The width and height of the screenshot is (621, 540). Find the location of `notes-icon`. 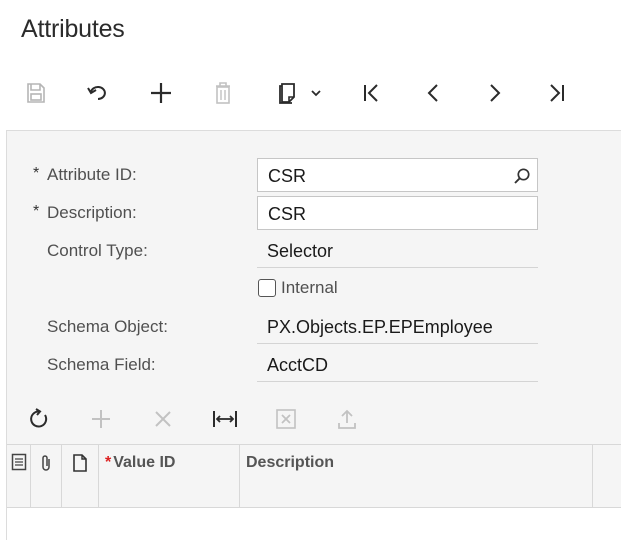

notes-icon is located at coordinates (19, 464).